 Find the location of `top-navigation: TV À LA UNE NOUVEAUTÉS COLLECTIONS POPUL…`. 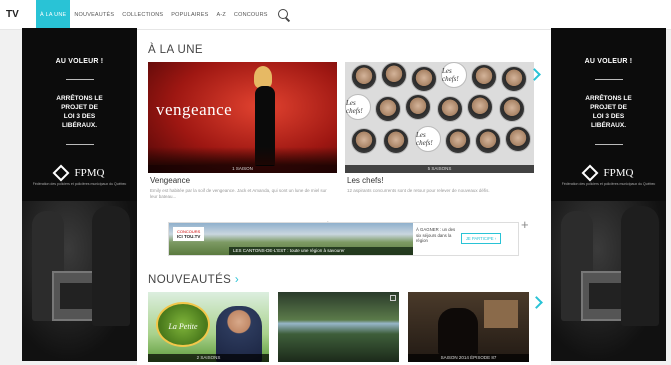

top-navigation: TV À LA UNE NOUVEAUTÉS COLLECTIONS POPUL… is located at coordinates (335, 15).